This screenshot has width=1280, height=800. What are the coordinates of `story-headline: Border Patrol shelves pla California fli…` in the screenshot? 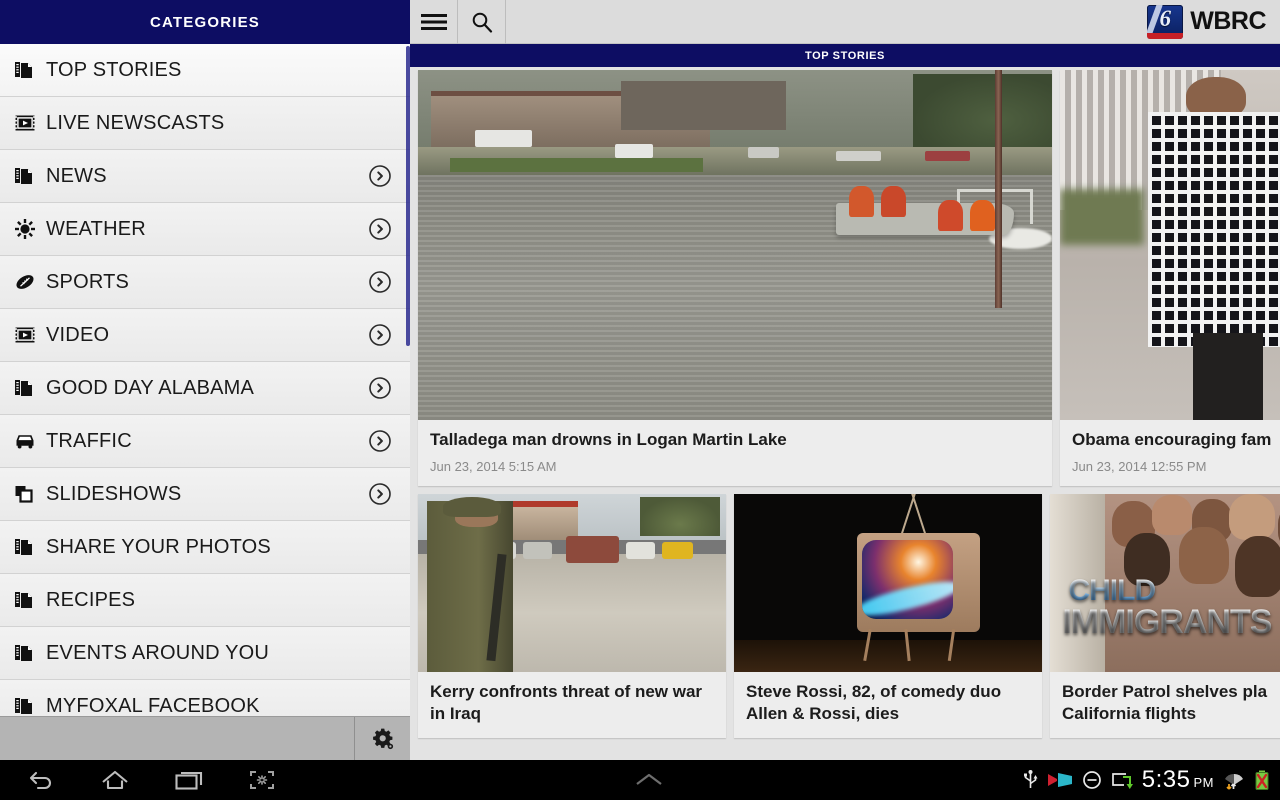 It's located at (1165, 702).